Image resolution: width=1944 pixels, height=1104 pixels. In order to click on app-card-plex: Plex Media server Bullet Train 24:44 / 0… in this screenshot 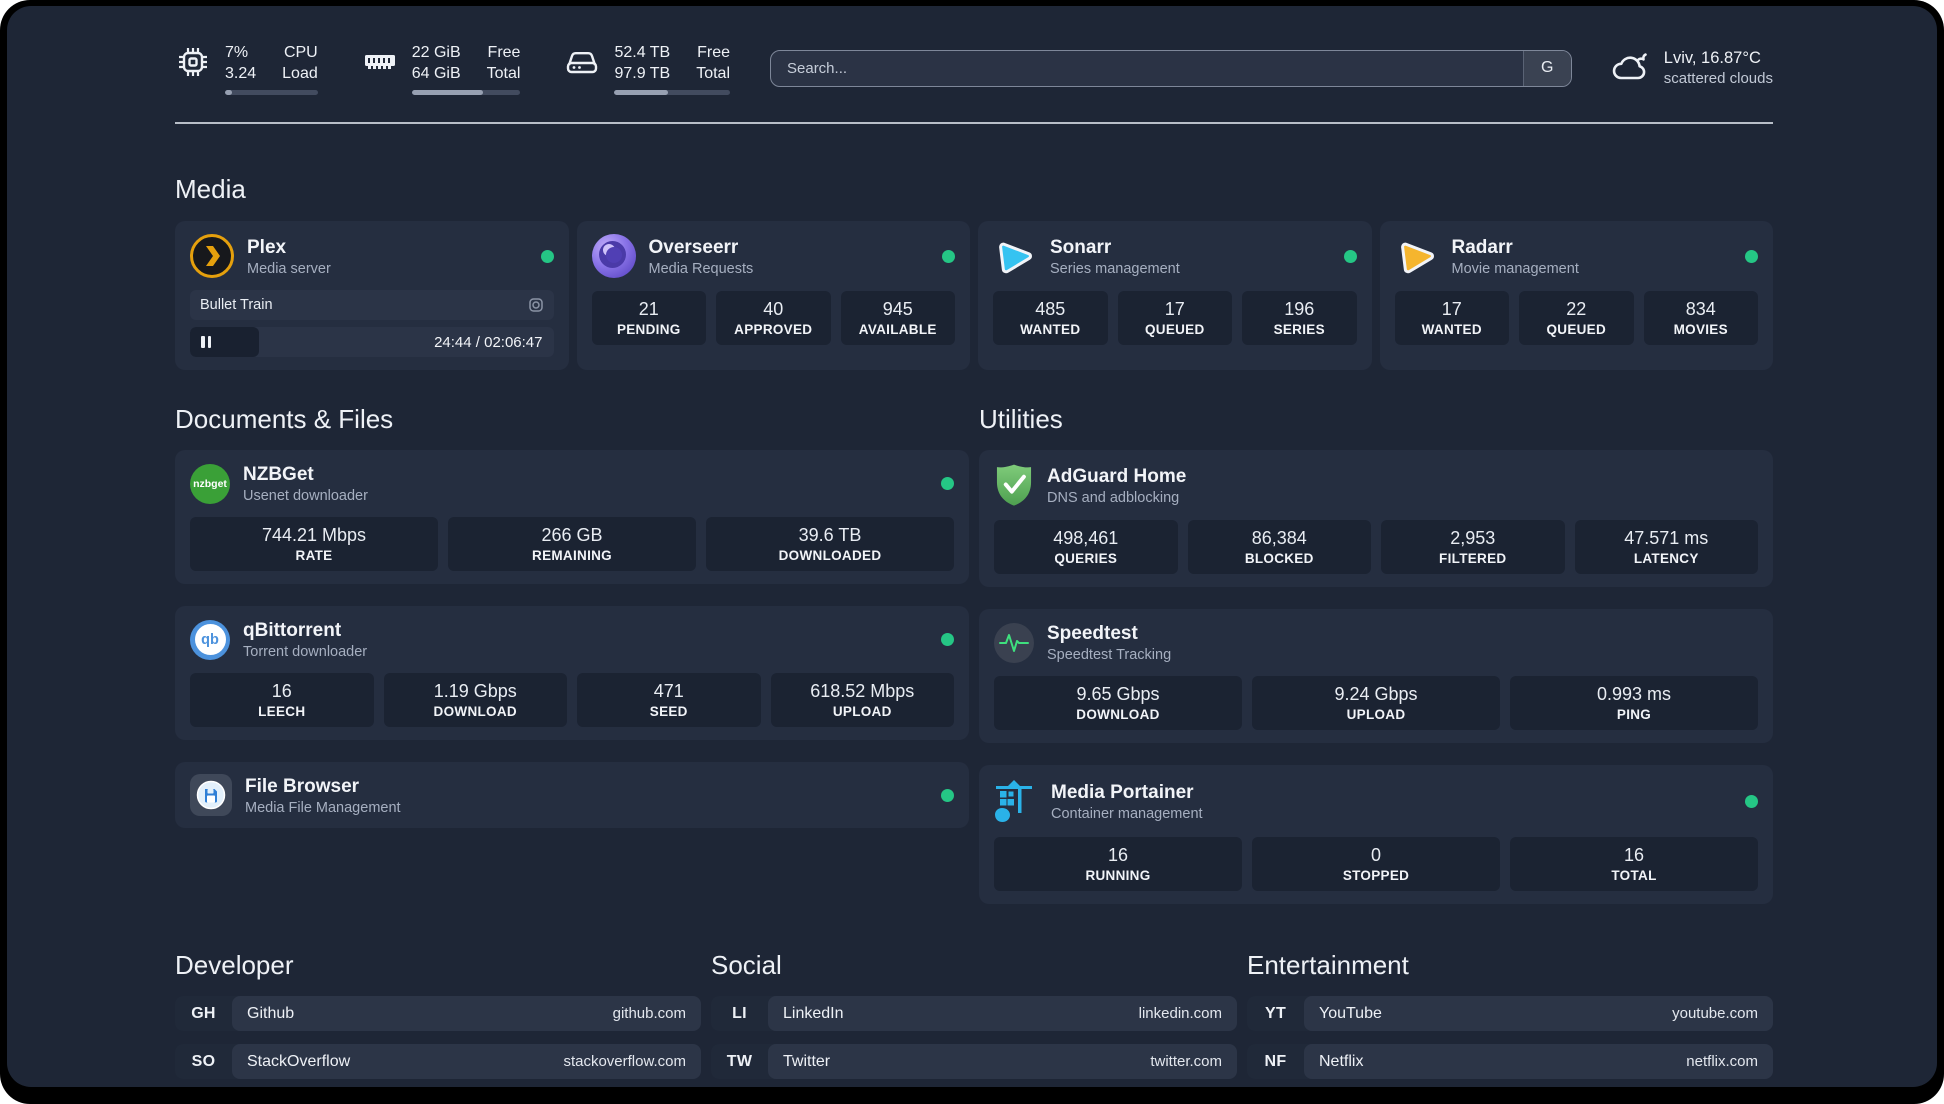, I will do `click(372, 295)`.